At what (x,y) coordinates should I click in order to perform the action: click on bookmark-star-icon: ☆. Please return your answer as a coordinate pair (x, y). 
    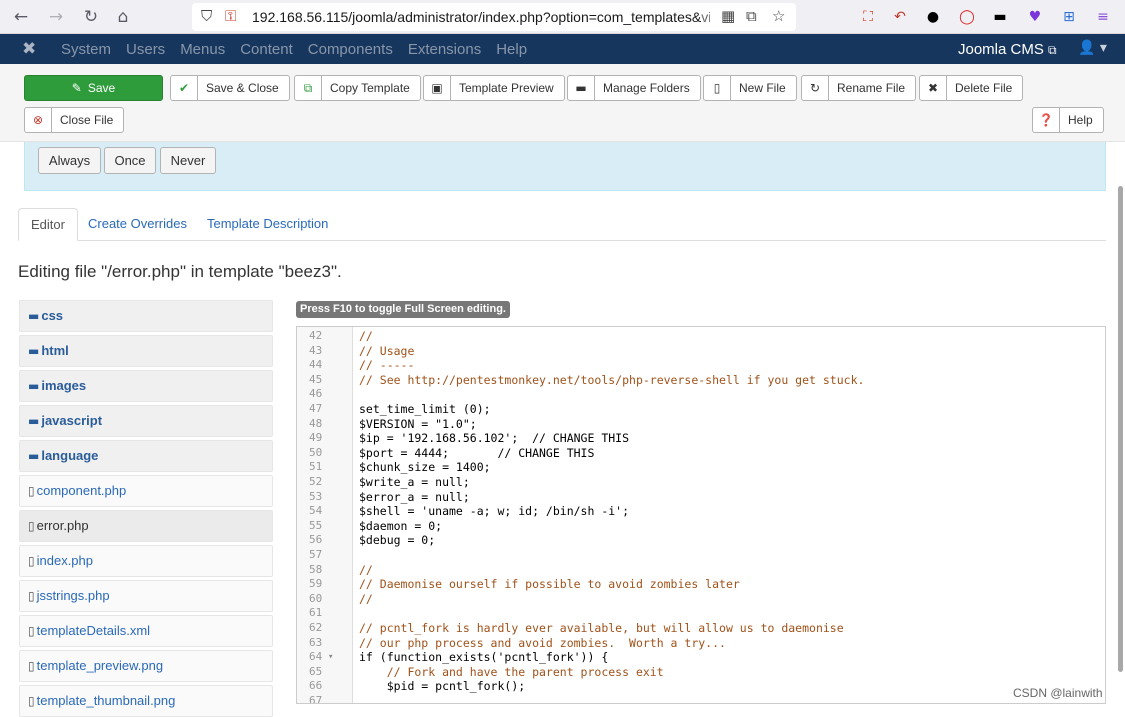
    Looking at the image, I should click on (778, 16).